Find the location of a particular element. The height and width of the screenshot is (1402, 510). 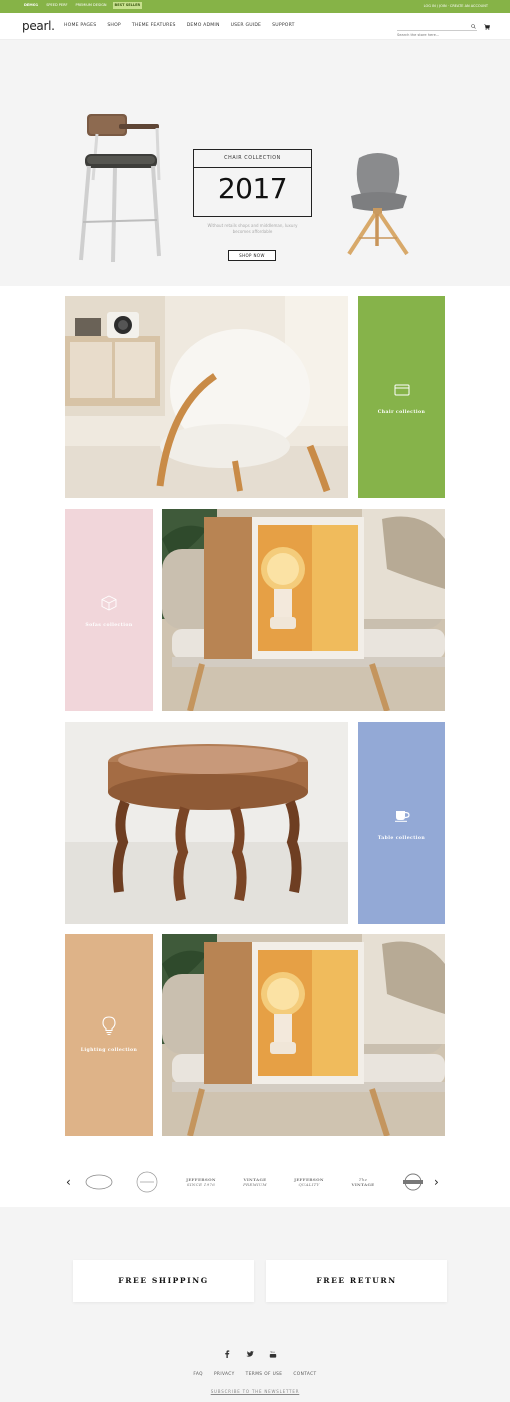

brand-logo-6: The VINTAGE is located at coordinates (363, 1182).